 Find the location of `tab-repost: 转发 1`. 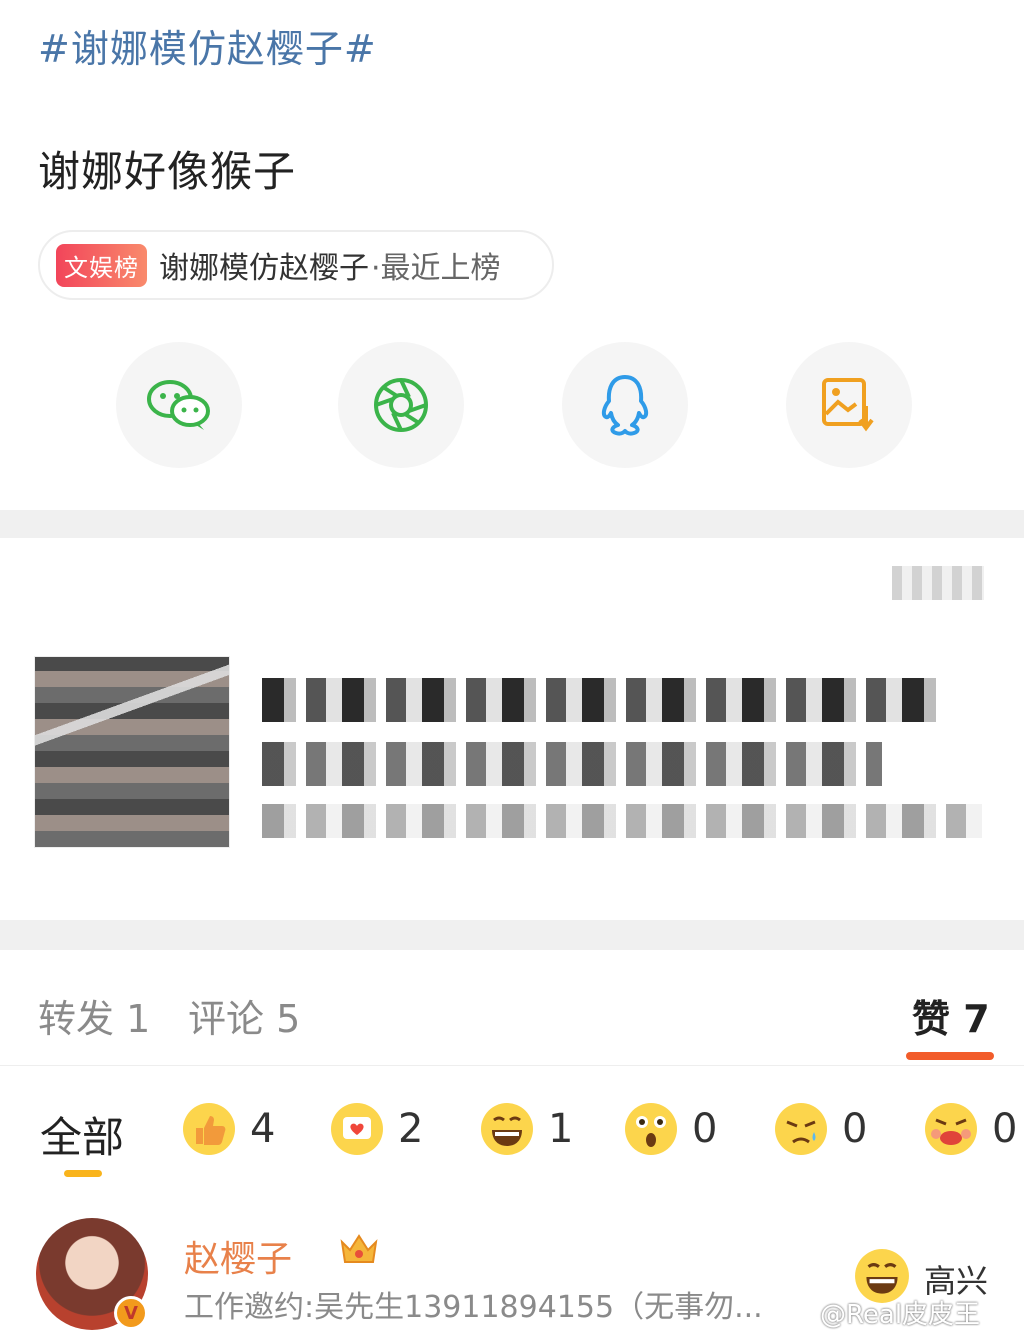

tab-repost: 转发 1 is located at coordinates (94, 1015).